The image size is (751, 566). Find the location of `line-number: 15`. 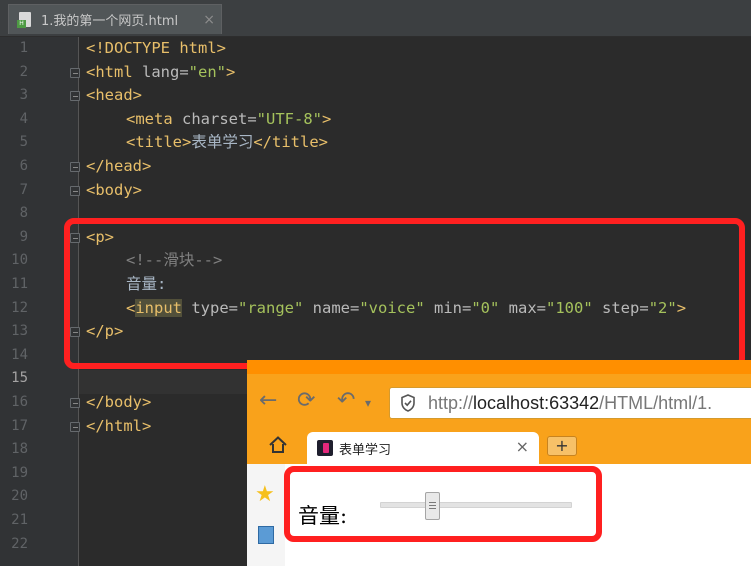

line-number: 15 is located at coordinates (19, 378).